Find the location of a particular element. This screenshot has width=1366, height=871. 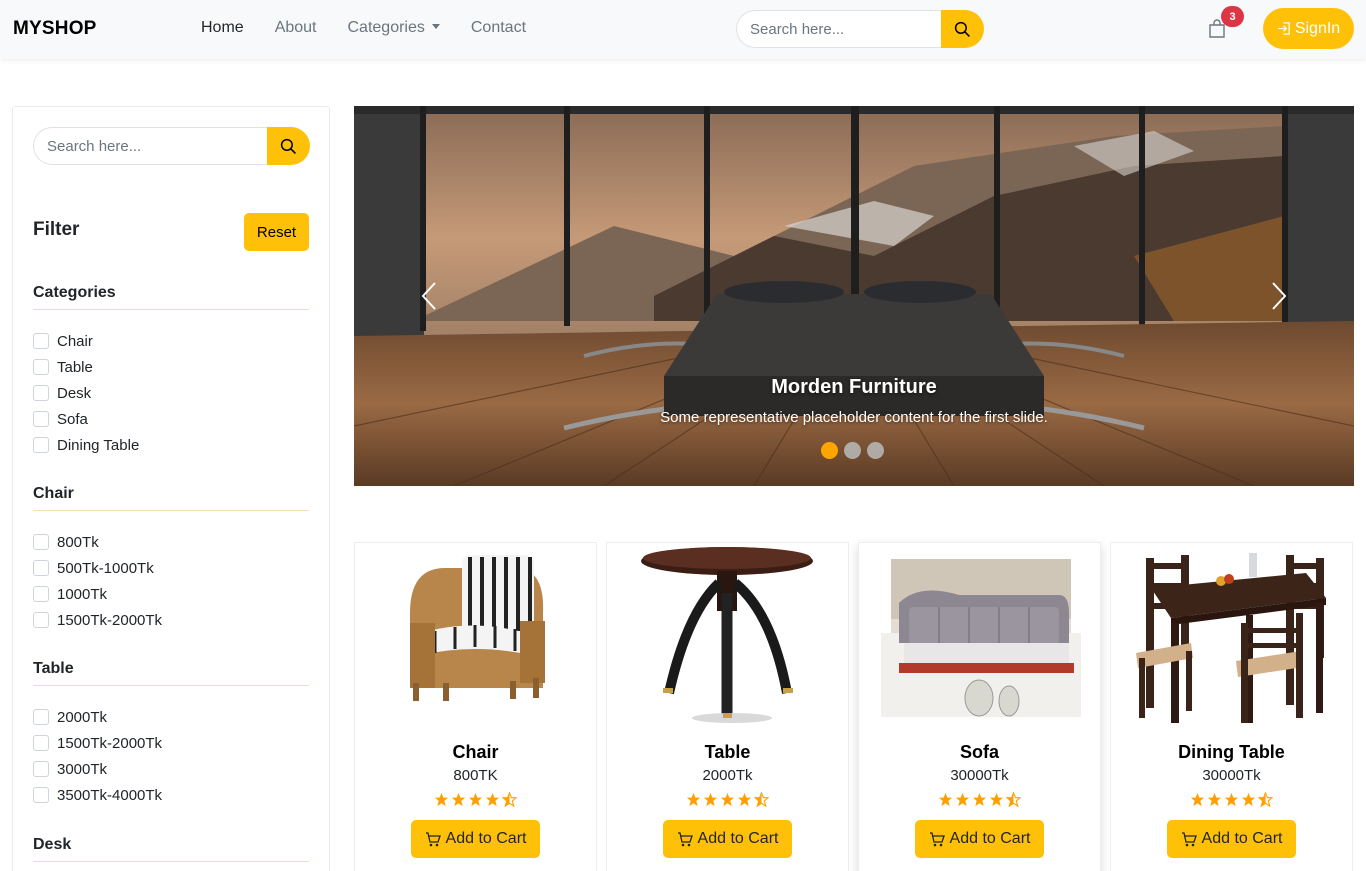

nav-link-about: About is located at coordinates (296, 28).